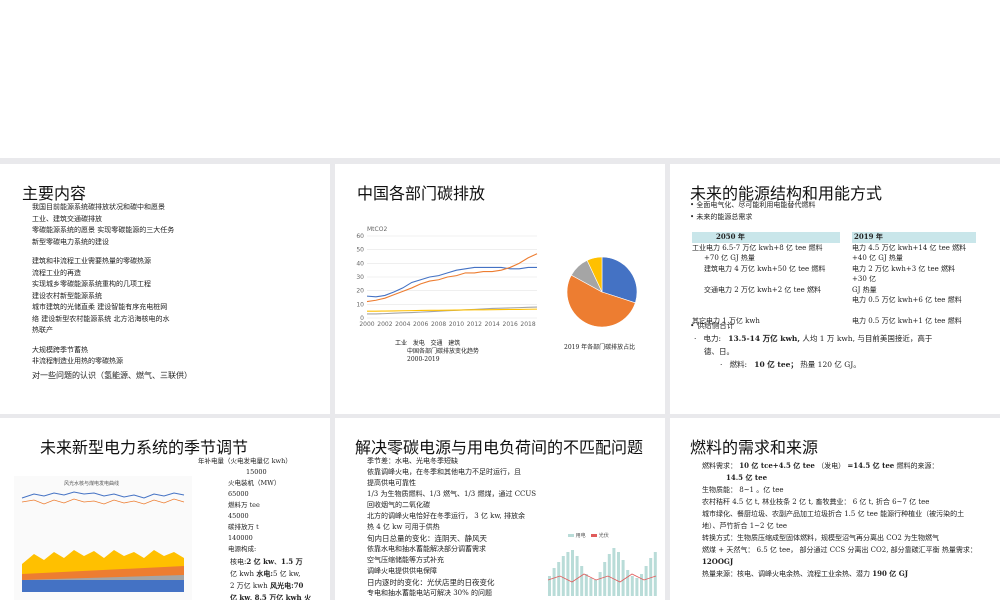 The width and height of the screenshot is (1000, 600). What do you see at coordinates (729, 258) in the screenshot?
I see `table-row: +70 亿 GJ 热量` at bounding box center [729, 258].